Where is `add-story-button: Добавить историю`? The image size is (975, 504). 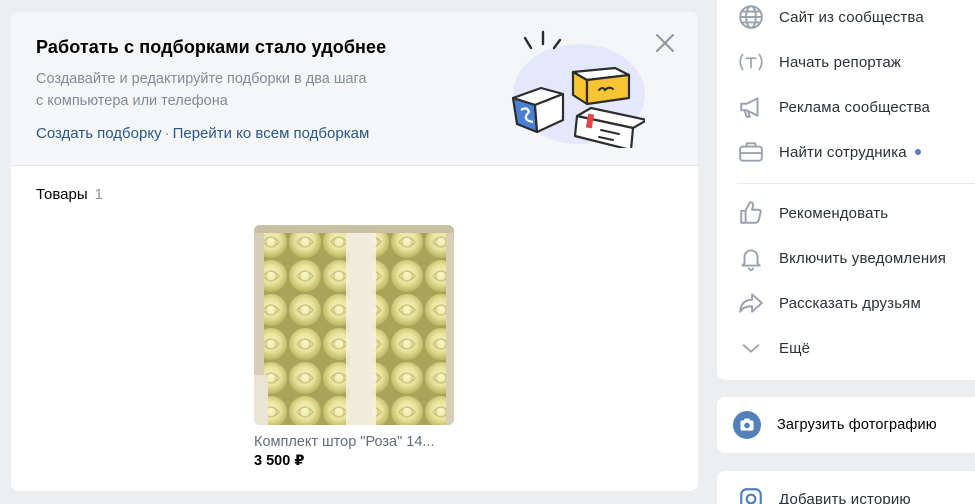
add-story-button: Добавить историю is located at coordinates (846, 490).